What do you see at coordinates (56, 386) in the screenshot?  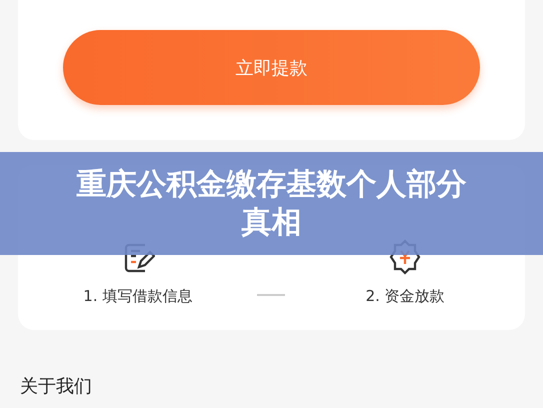 I see `section-heading: 关于我们` at bounding box center [56, 386].